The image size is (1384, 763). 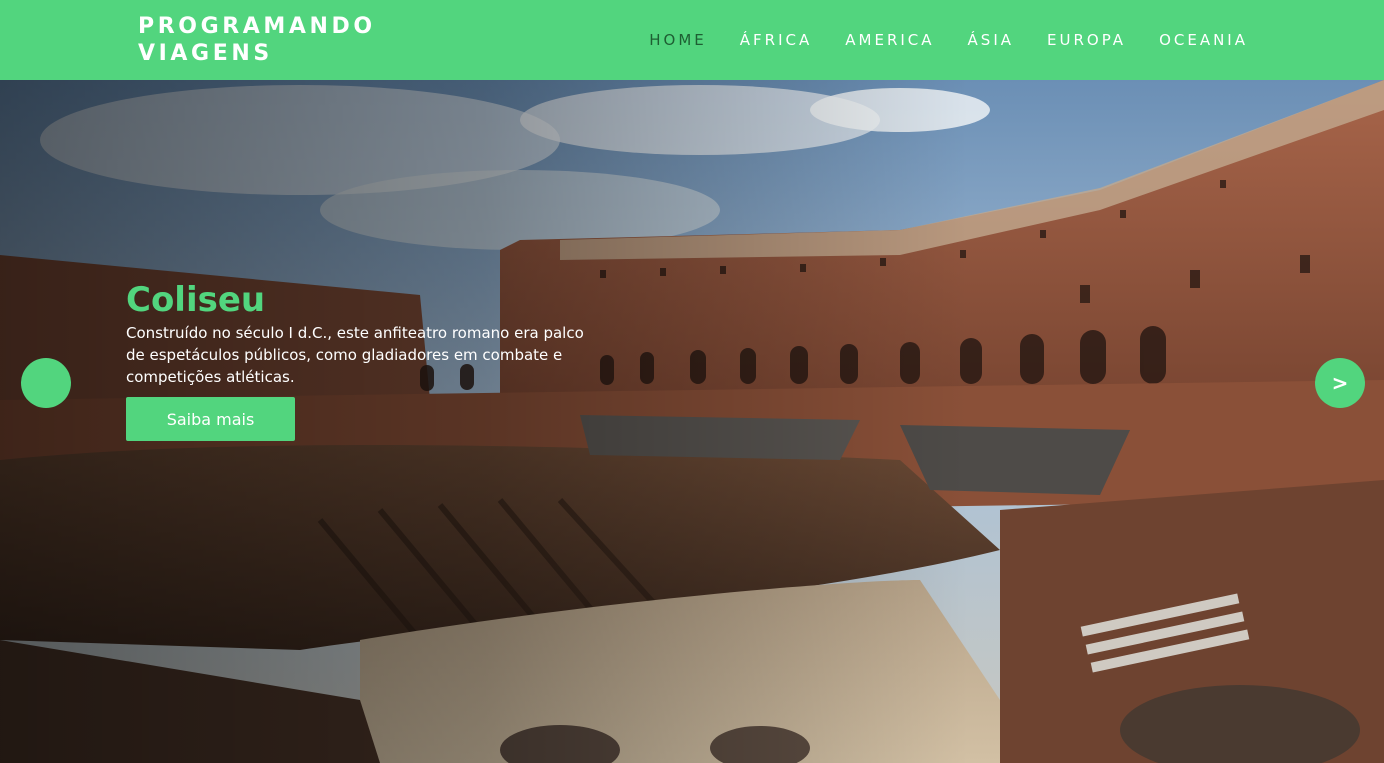 I want to click on carousel-prev-button, so click(x=46, y=383).